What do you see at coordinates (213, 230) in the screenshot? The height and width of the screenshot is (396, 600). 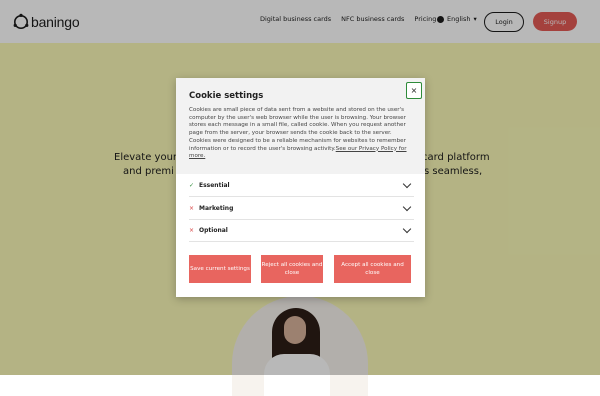 I see `category-label: Optional` at bounding box center [213, 230].